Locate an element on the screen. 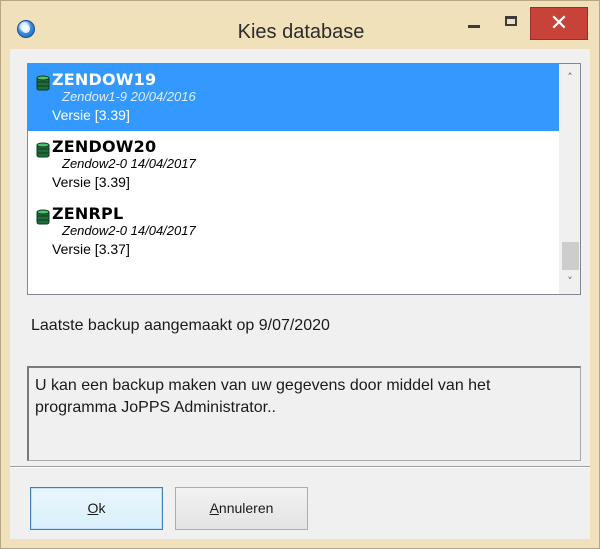 The image size is (600, 549). scroll-thumb is located at coordinates (570, 256).